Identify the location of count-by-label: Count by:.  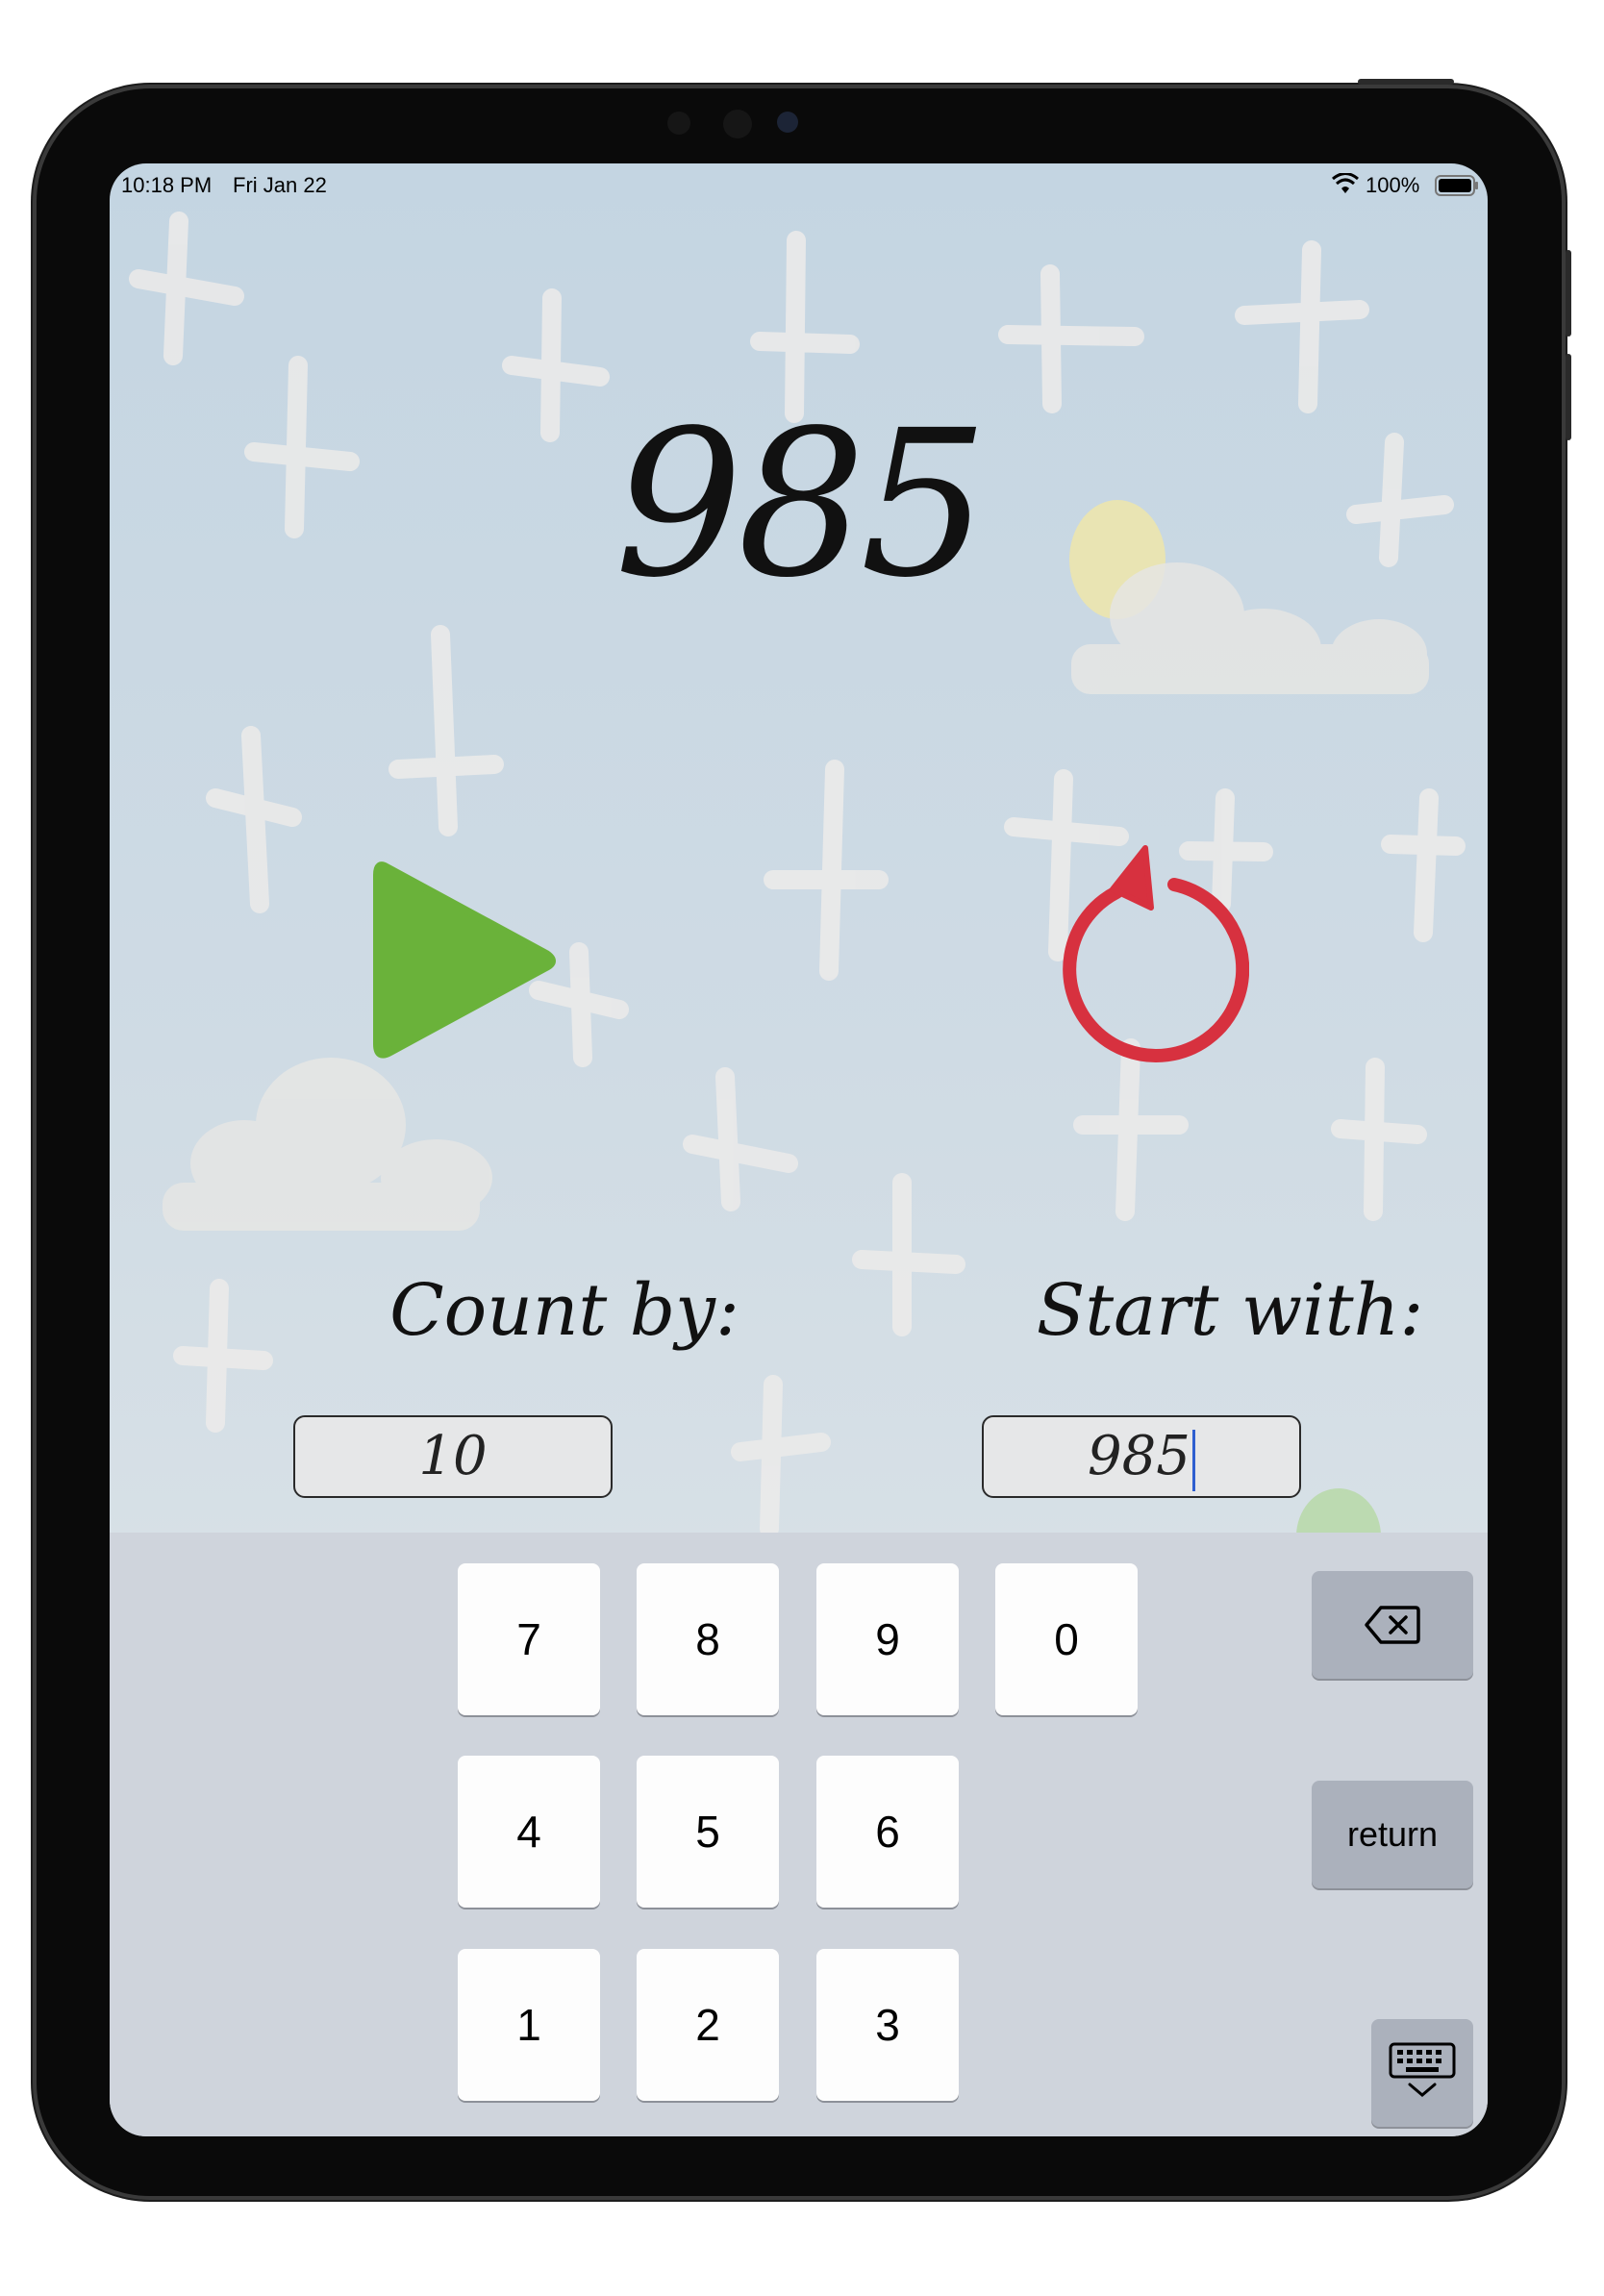
(564, 1310).